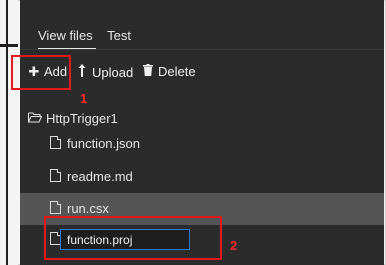 The image size is (386, 265). What do you see at coordinates (177, 71) in the screenshot?
I see `delete-label: Delete` at bounding box center [177, 71].